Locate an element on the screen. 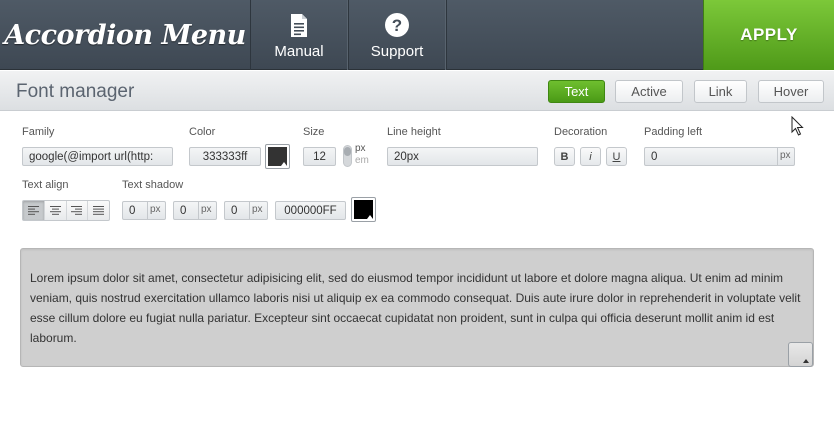 Image resolution: width=834 pixels, height=440 pixels. section-header: Font manager Text Active Link Hover is located at coordinates (417, 91).